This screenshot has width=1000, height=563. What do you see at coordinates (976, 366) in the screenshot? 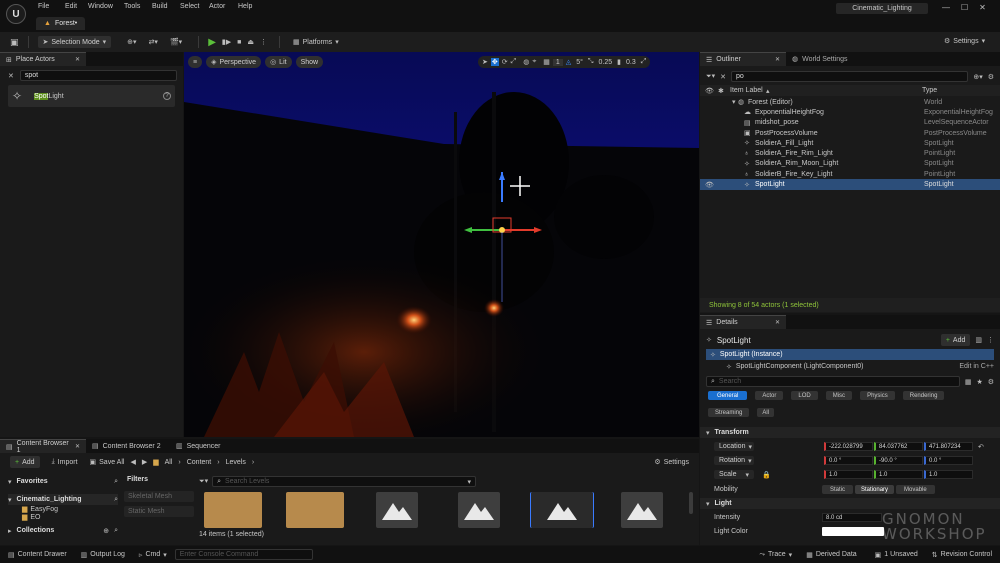
I see `edit-cpp-link: Edit in C++` at bounding box center [976, 366].